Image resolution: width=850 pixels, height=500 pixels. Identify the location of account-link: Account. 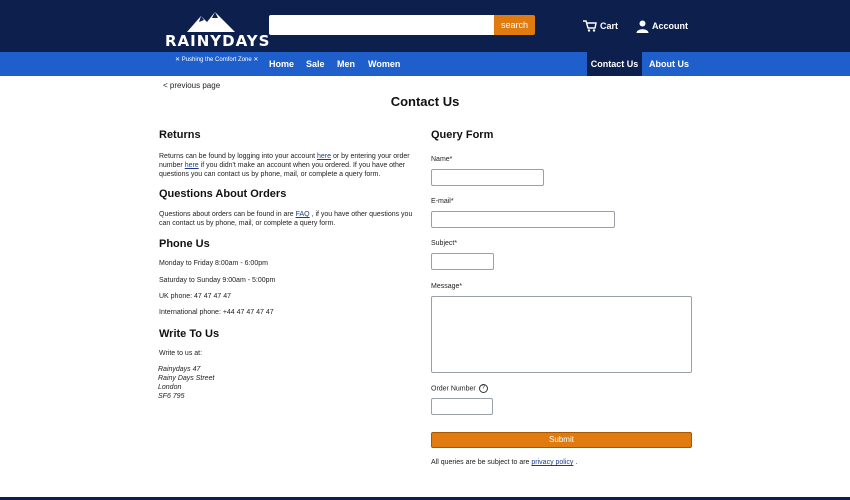
(662, 26).